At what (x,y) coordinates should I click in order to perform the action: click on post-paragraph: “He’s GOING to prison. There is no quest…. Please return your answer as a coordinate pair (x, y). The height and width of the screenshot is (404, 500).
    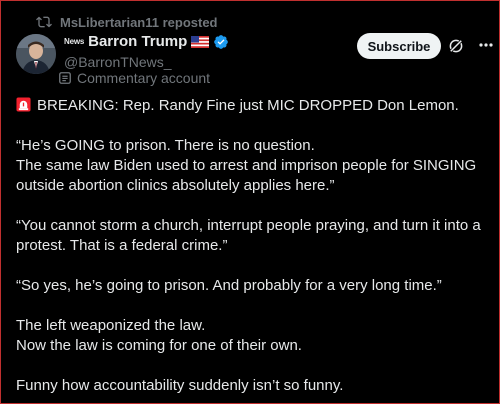
    Looking at the image, I should click on (253, 166).